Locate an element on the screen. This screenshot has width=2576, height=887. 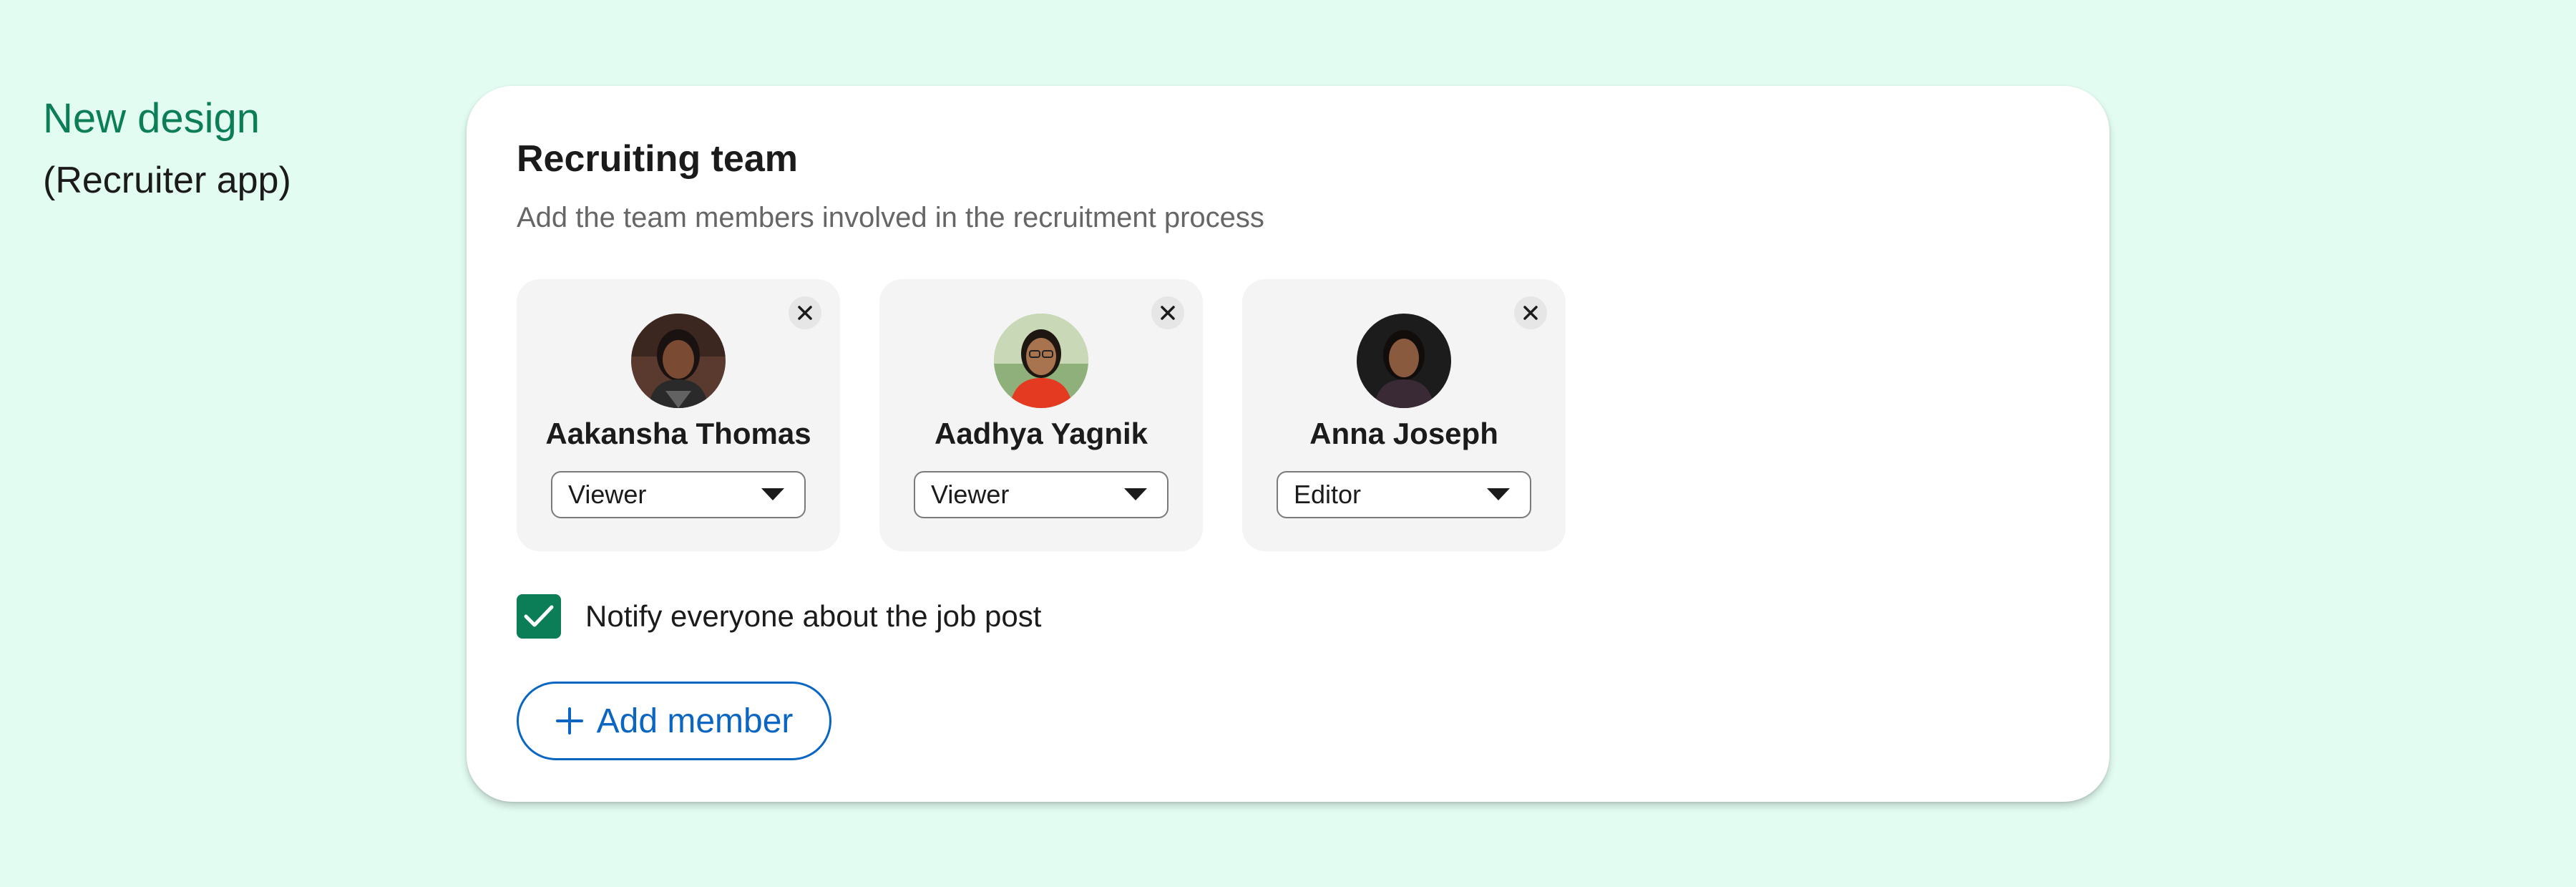
notify-checkbox is located at coordinates (539, 617).